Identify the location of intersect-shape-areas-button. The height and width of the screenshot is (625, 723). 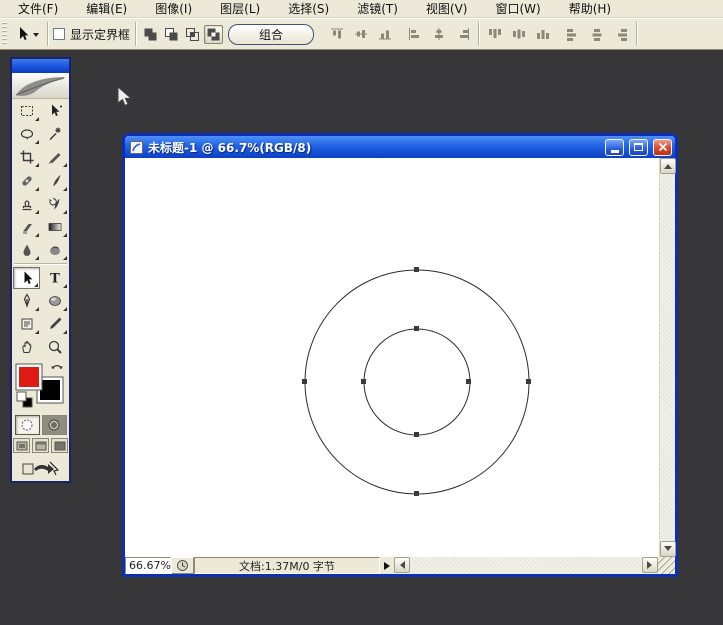
(192, 34).